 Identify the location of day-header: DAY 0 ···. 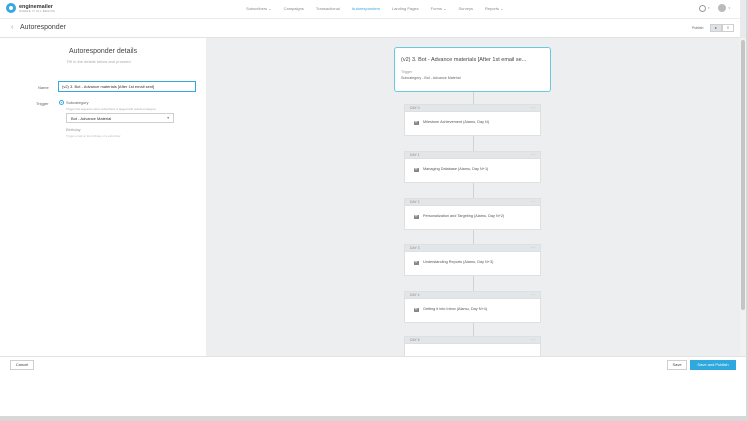
(472, 108).